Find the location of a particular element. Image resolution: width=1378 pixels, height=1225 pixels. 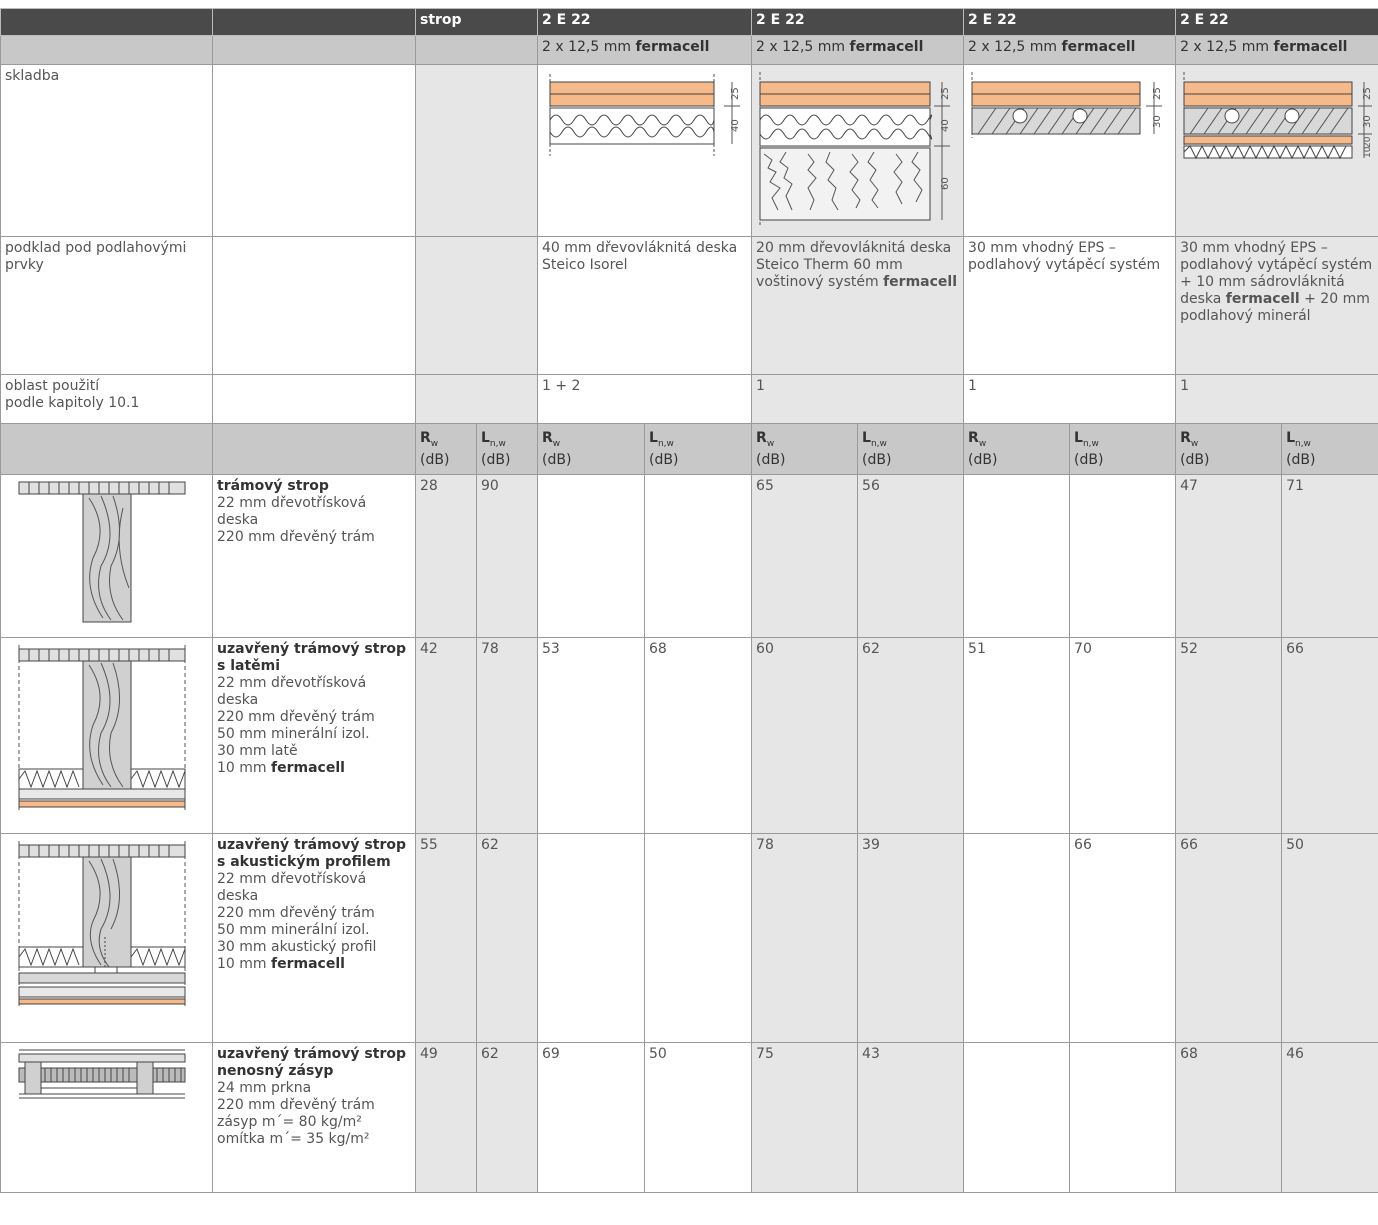

value-cell: 28 is located at coordinates (446, 556).